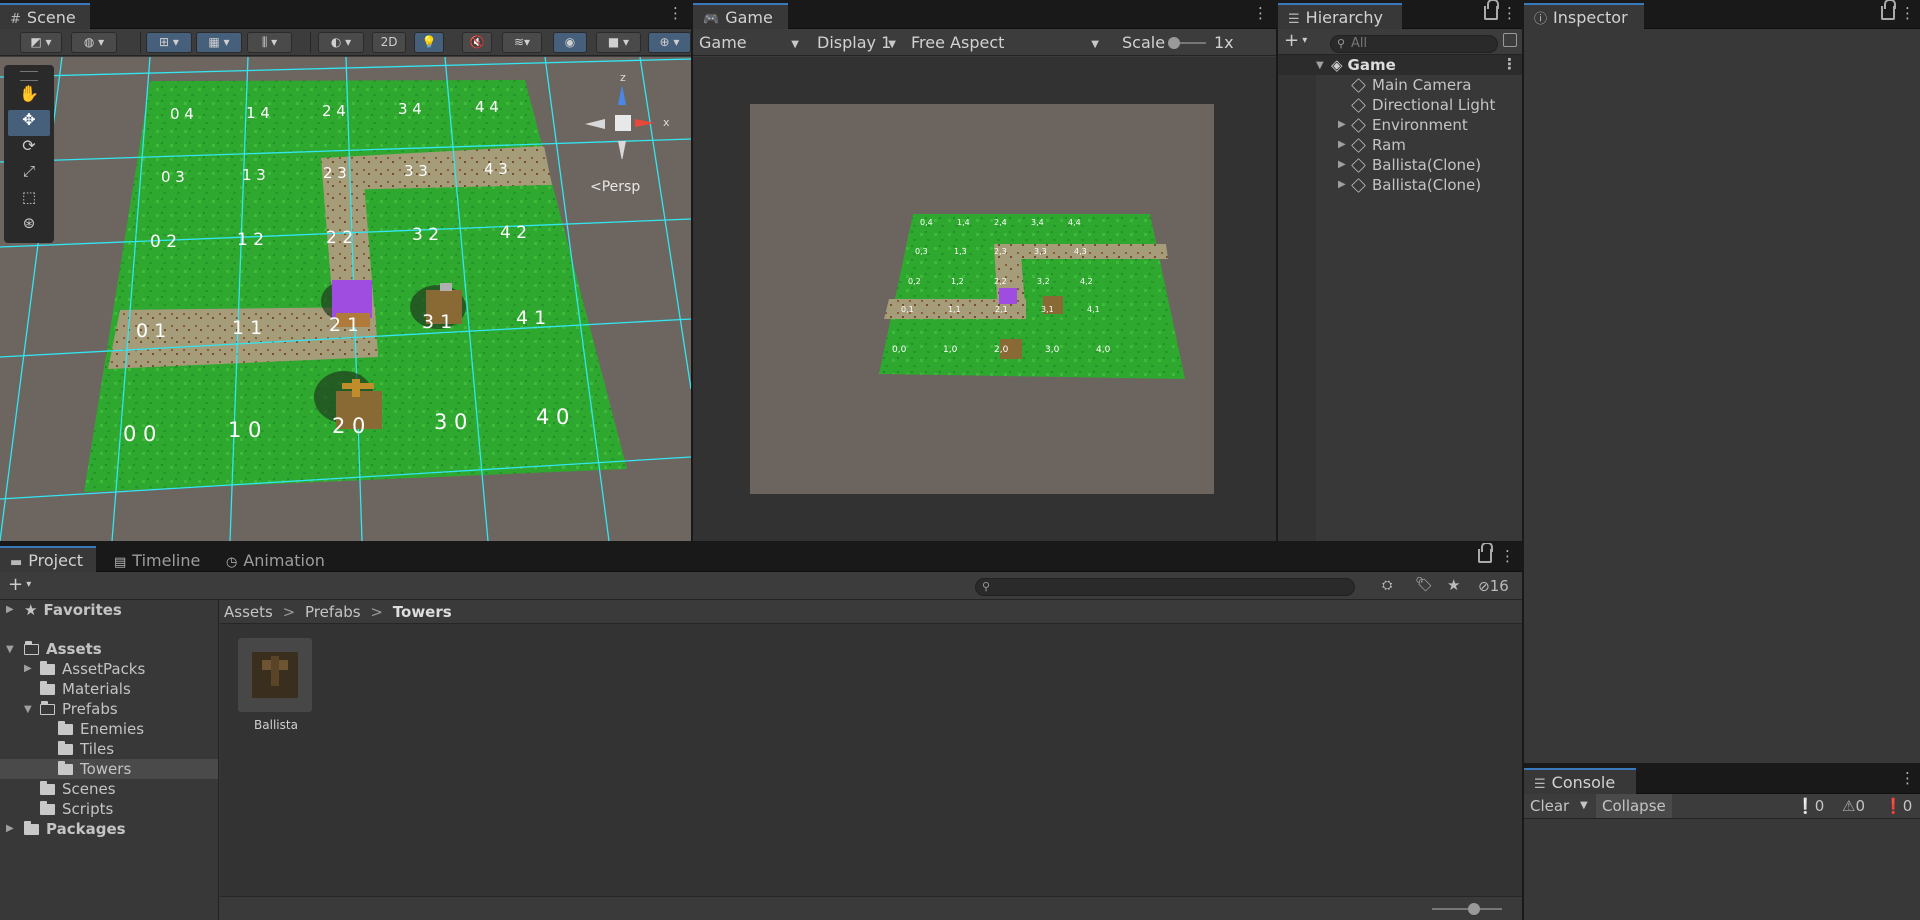  What do you see at coordinates (1509, 64) in the screenshot?
I see `scene-row-more-icon: ⋮` at bounding box center [1509, 64].